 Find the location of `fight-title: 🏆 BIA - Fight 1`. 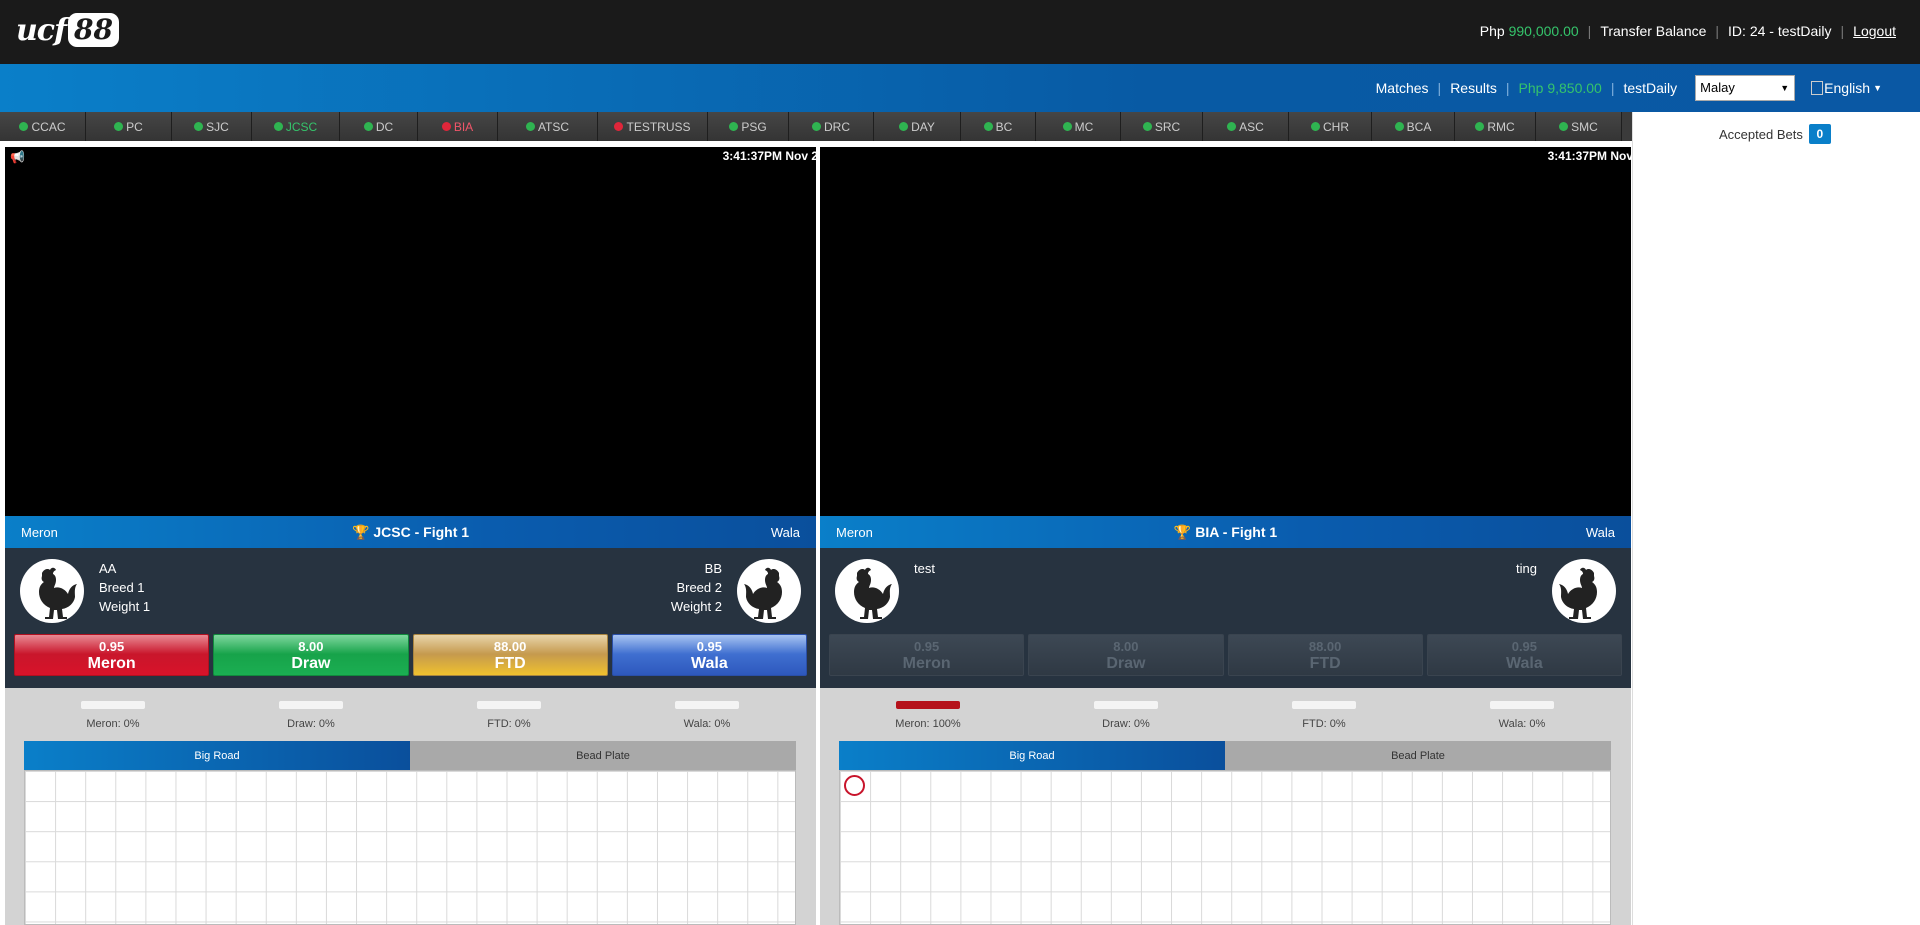

fight-title: 🏆 BIA - Fight 1 is located at coordinates (1225, 532).